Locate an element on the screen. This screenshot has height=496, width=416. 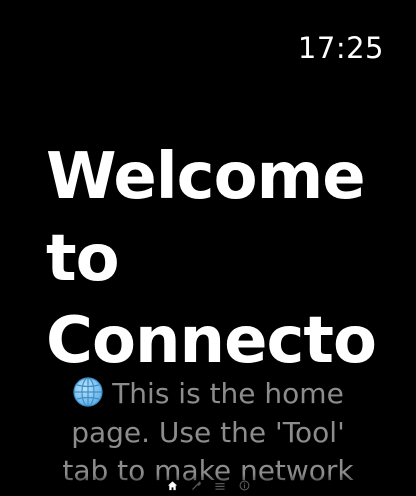
tab-bar is located at coordinates (208, 485).